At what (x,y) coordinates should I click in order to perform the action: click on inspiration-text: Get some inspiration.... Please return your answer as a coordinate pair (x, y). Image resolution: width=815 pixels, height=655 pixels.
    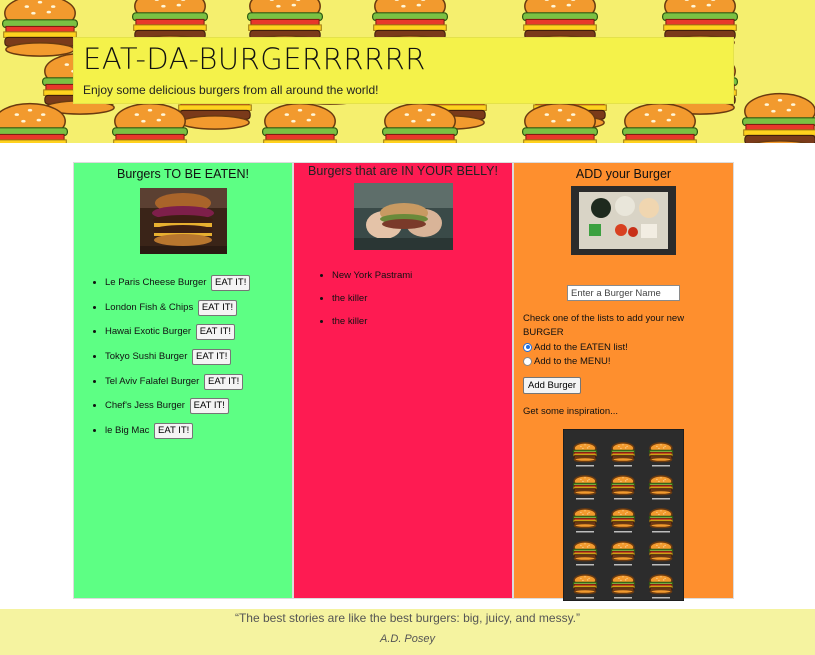
    Looking at the image, I should click on (571, 411).